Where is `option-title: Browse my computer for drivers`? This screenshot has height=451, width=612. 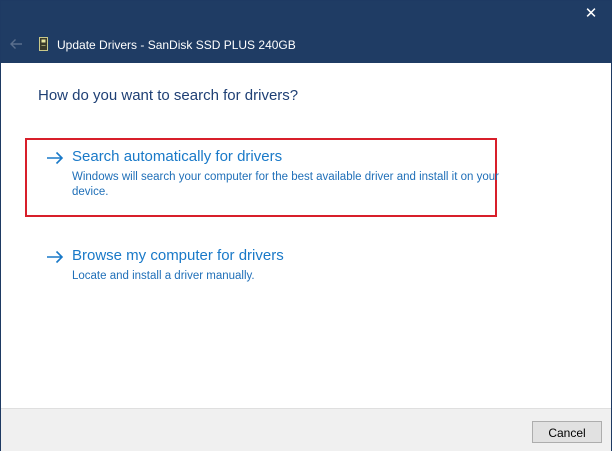 option-title: Browse my computer for drivers is located at coordinates (178, 255).